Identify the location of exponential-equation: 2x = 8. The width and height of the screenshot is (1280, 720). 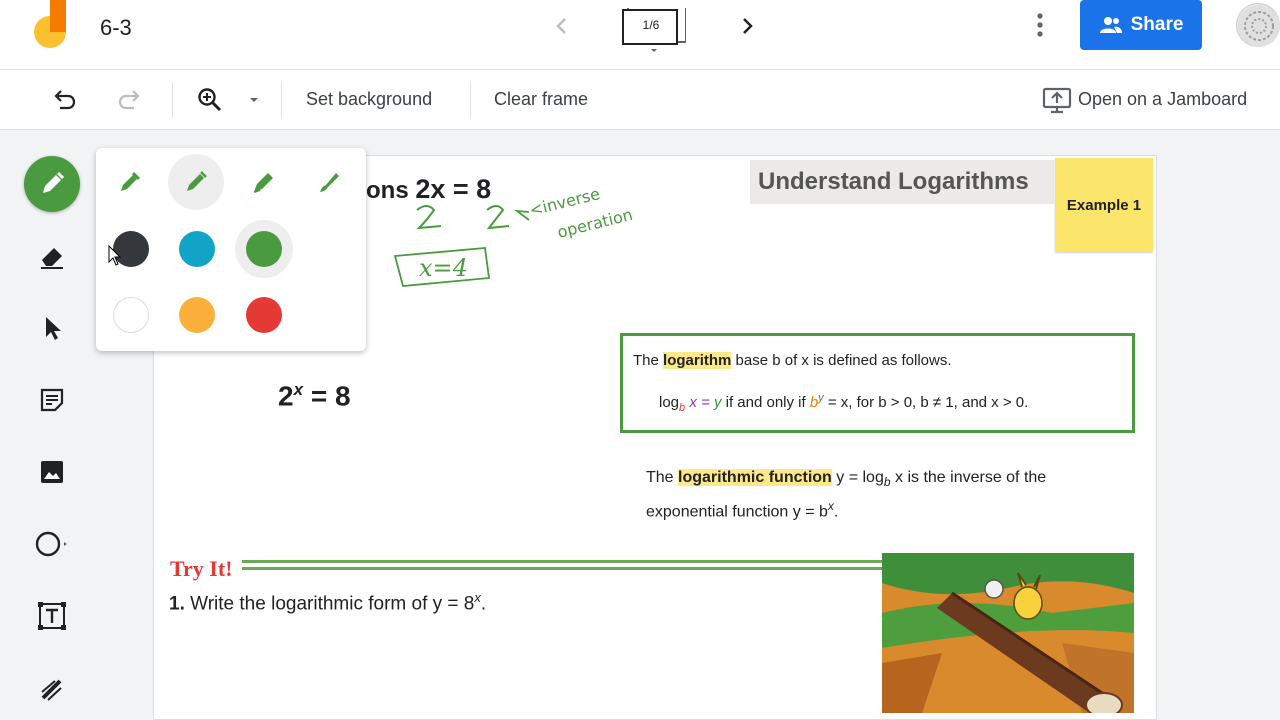
(314, 396).